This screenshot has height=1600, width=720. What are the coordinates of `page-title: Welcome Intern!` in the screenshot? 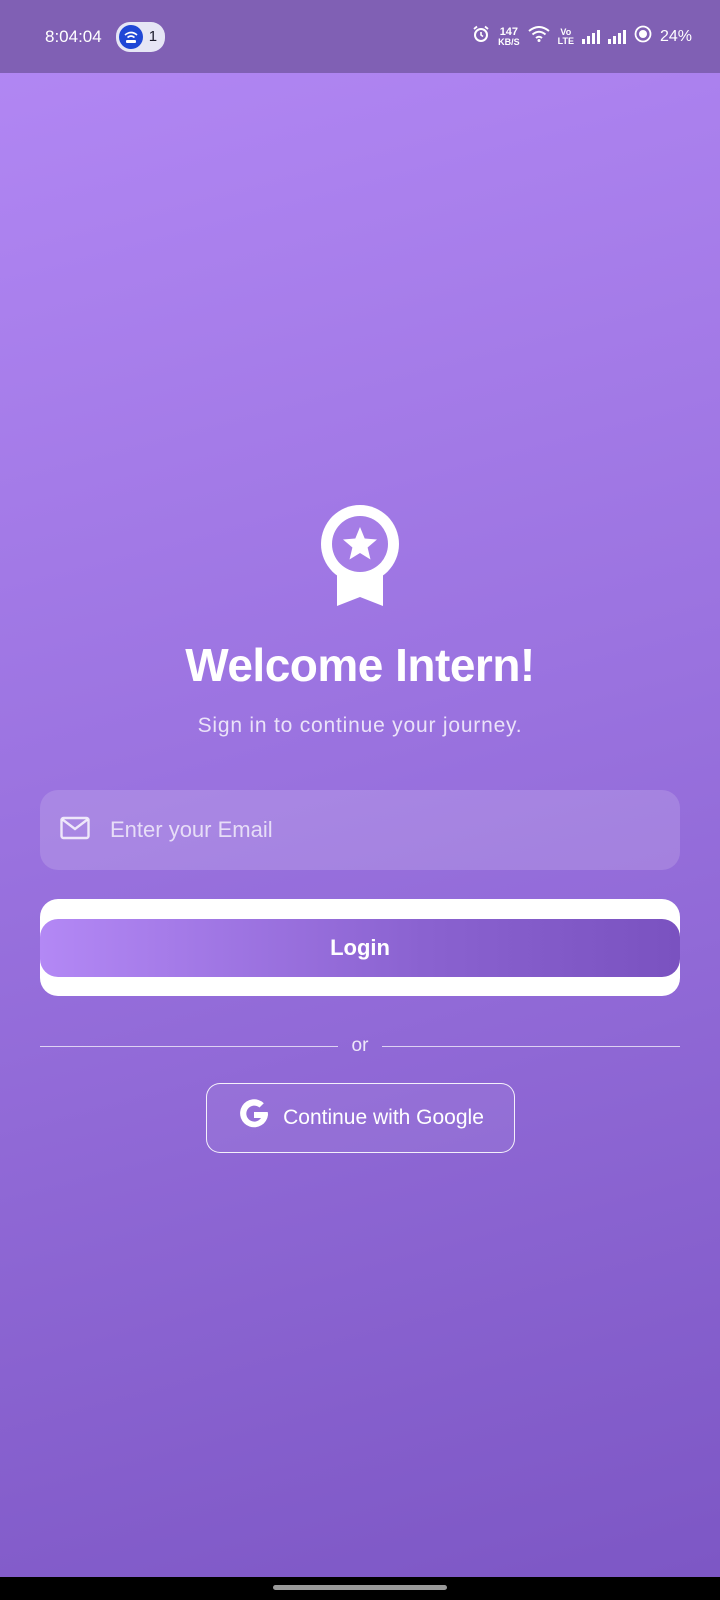 It's located at (360, 665).